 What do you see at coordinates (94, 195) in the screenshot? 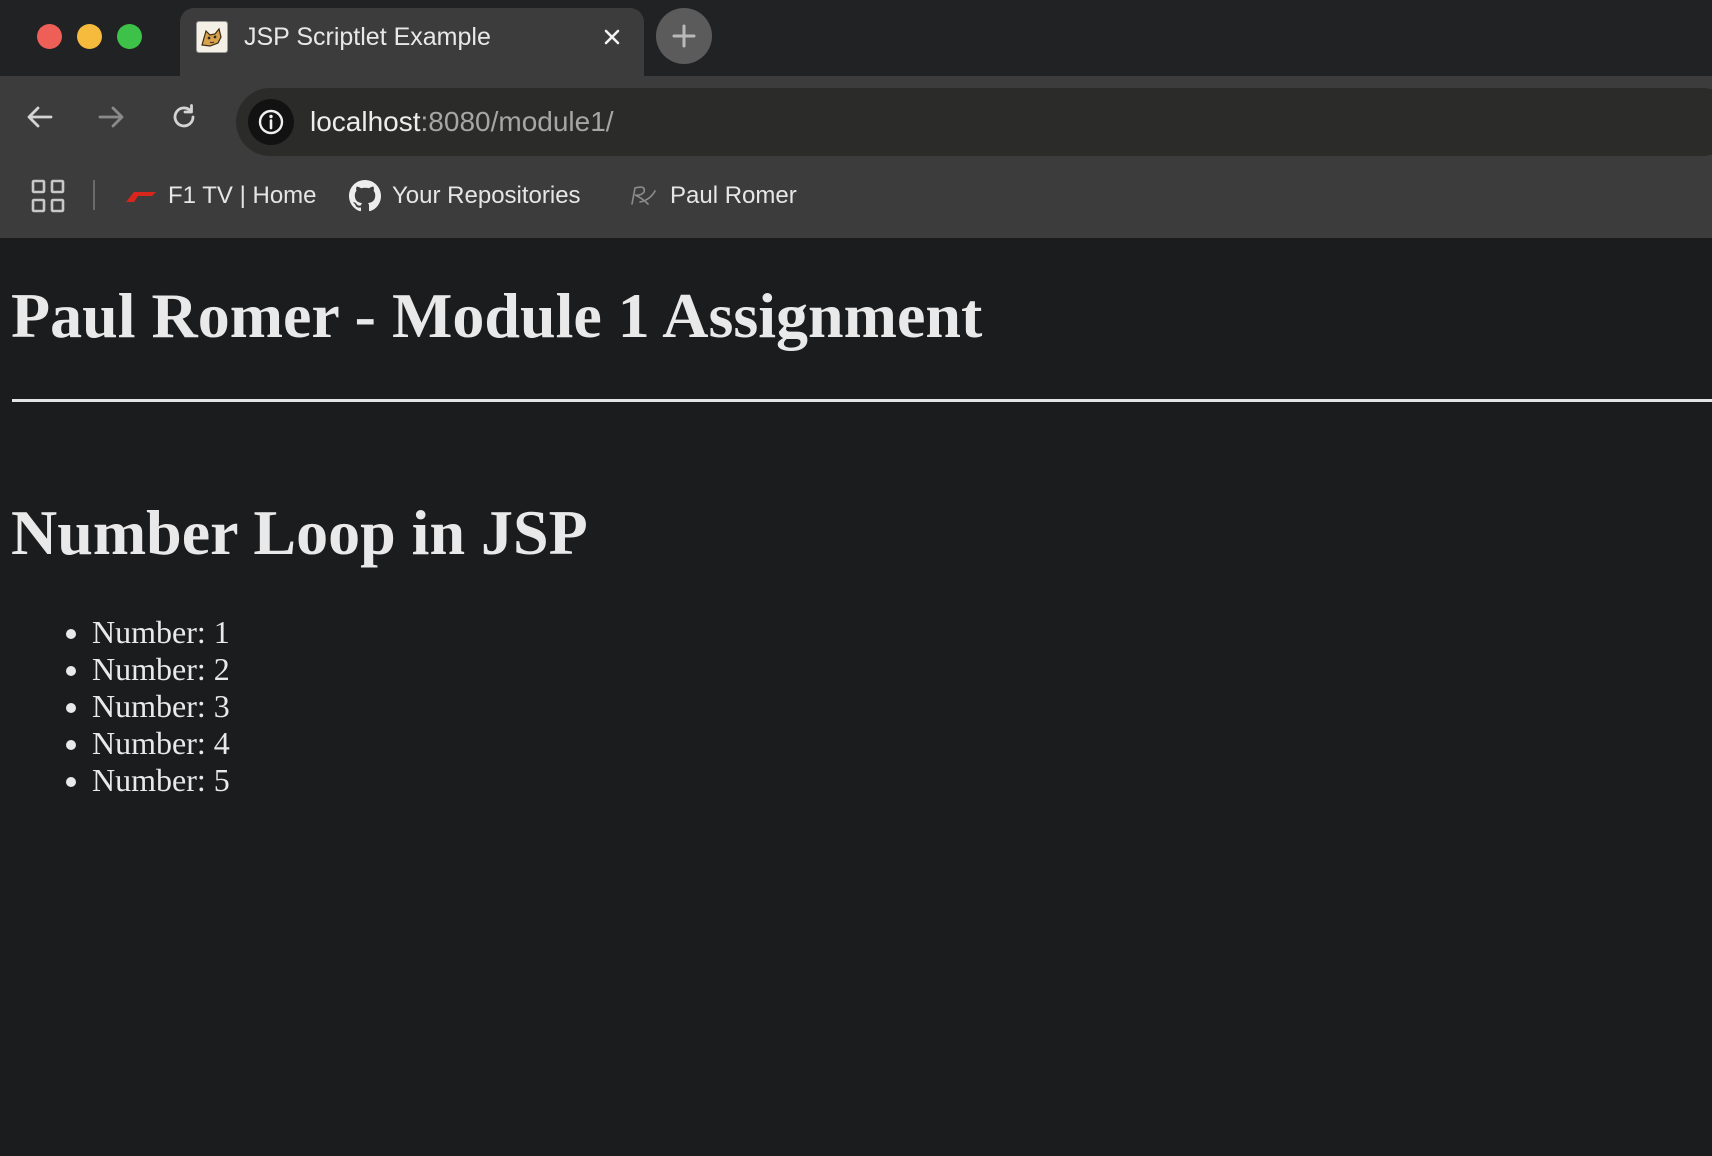
I see `bookmarks-divider` at bounding box center [94, 195].